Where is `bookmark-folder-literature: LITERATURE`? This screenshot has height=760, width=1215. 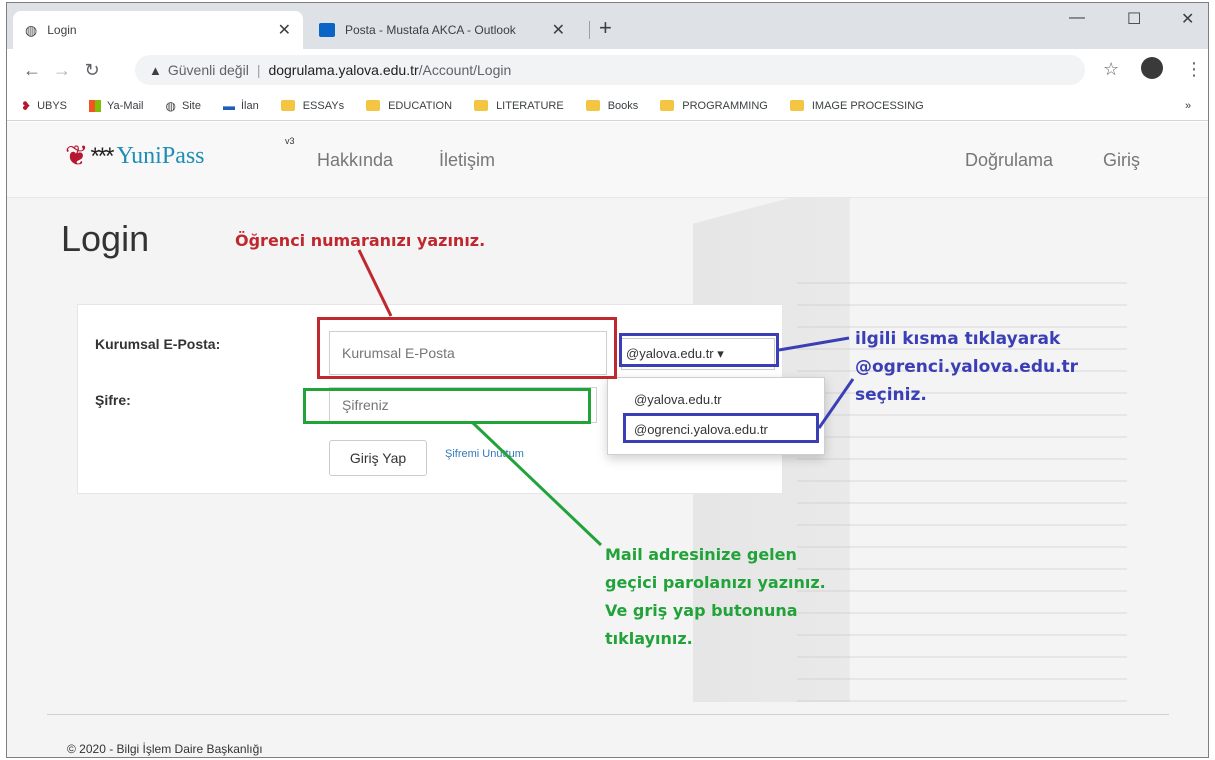 bookmark-folder-literature: LITERATURE is located at coordinates (519, 106).